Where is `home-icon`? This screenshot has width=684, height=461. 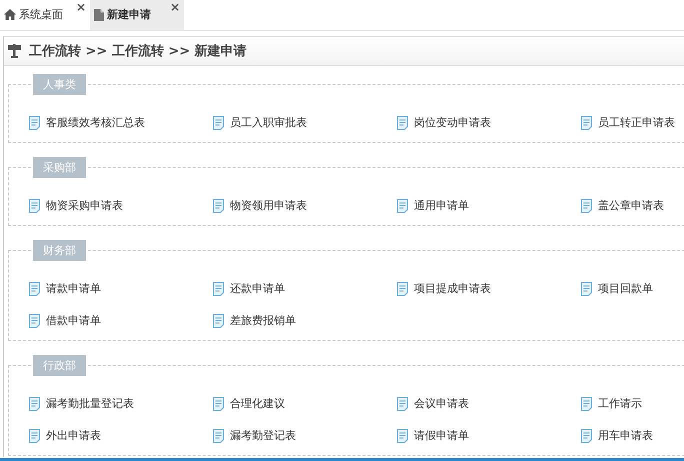
home-icon is located at coordinates (10, 14).